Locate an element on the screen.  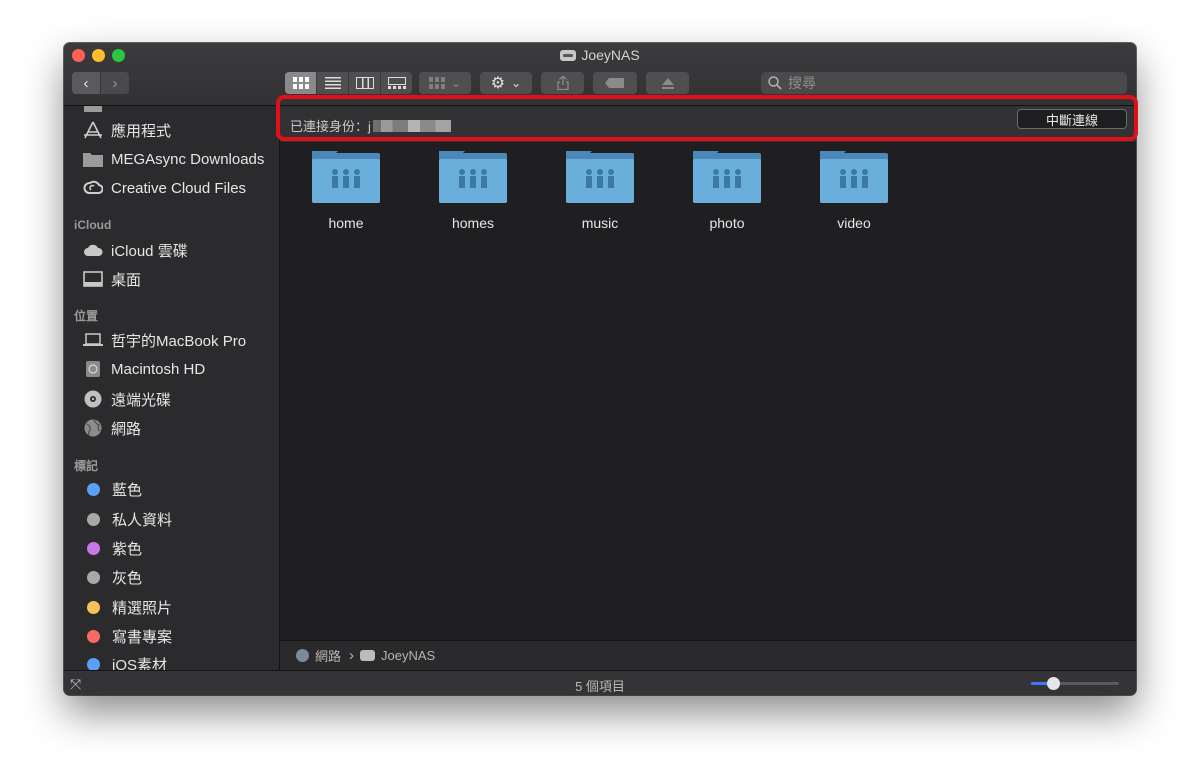
sidebar-tag-purple: 紫色 is located at coordinates (171, 548).